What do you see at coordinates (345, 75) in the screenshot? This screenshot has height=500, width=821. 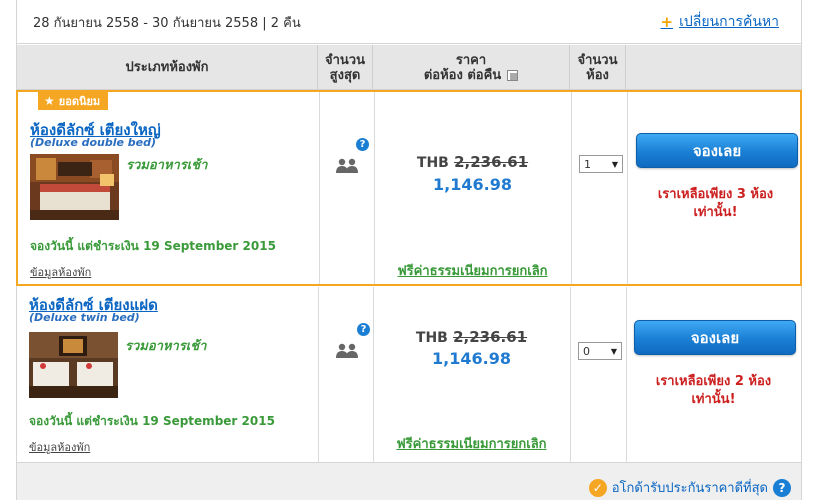 I see `header-max-line2: สูงสุด` at bounding box center [345, 75].